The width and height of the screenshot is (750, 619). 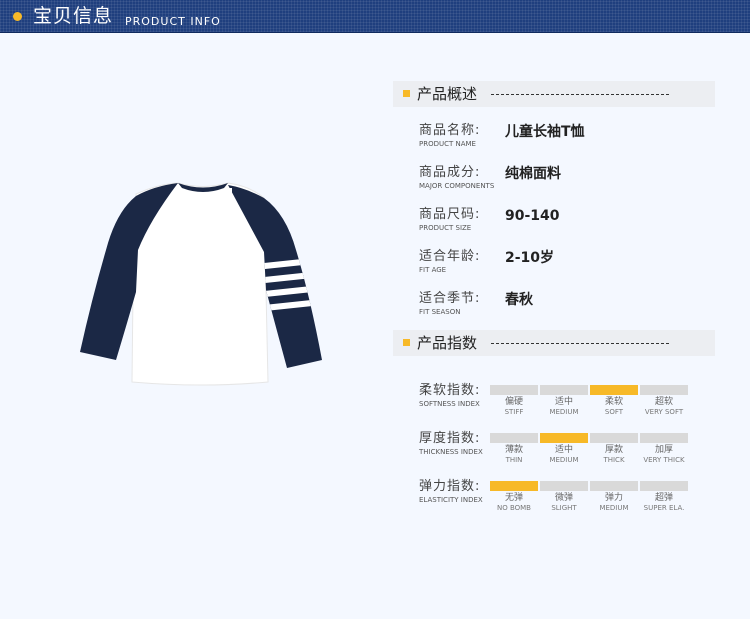 I want to click on index-label: 弹力指数:, so click(x=450, y=486).